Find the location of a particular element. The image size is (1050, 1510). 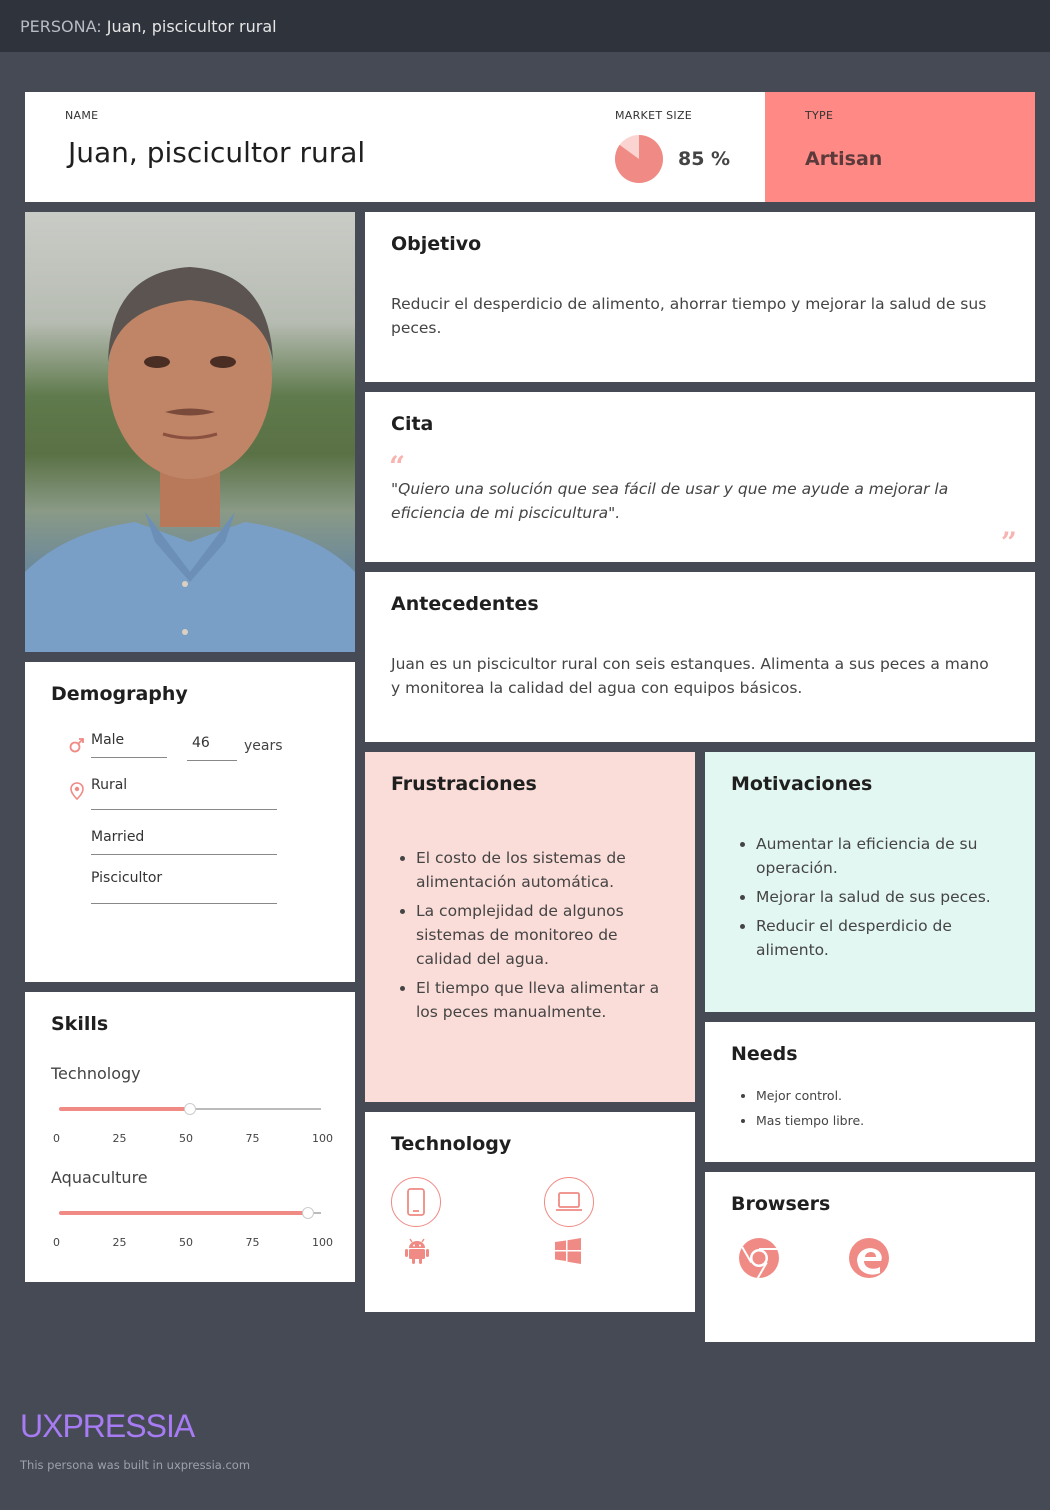

skills-title: Skills is located at coordinates (80, 1024).